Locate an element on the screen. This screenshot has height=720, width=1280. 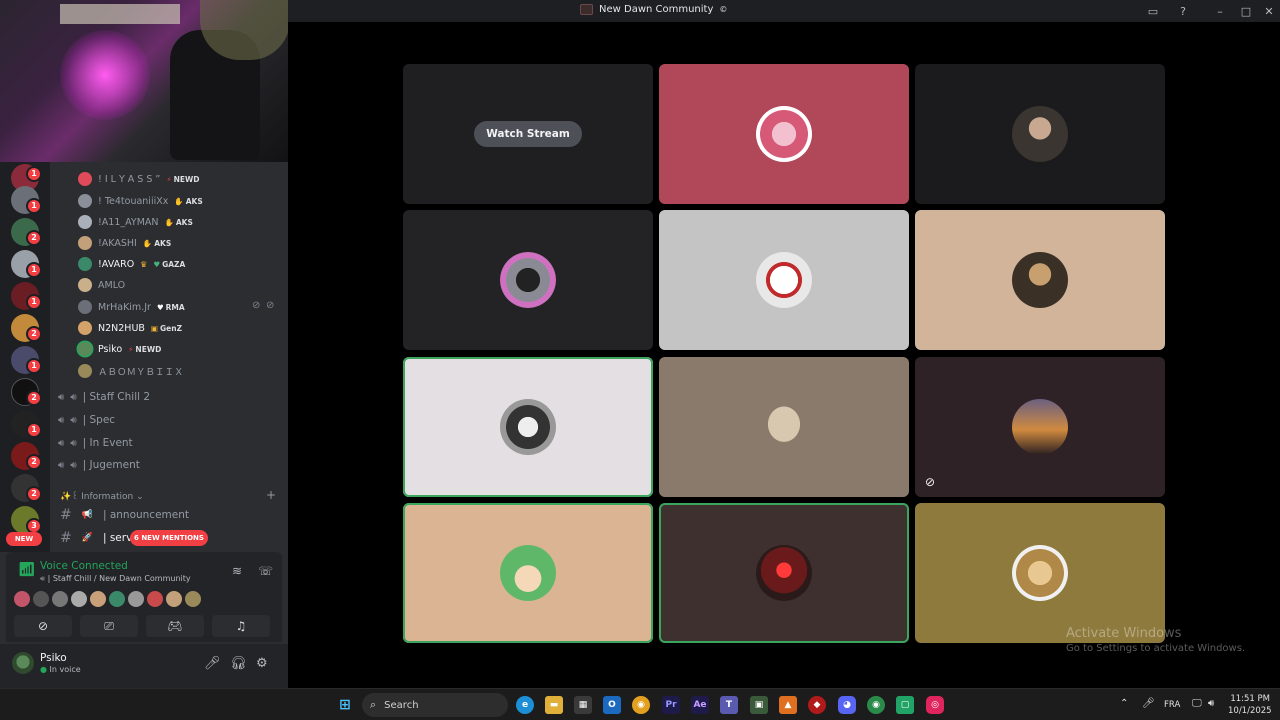
edge-icon: e is located at coordinates (525, 705).